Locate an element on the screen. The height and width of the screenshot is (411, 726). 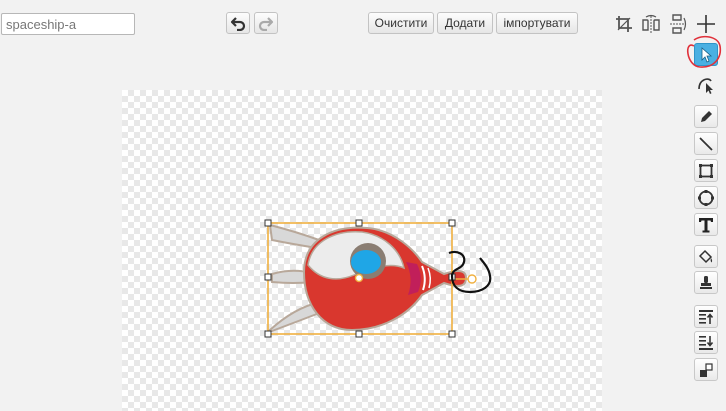
stamp-tool is located at coordinates (706, 282).